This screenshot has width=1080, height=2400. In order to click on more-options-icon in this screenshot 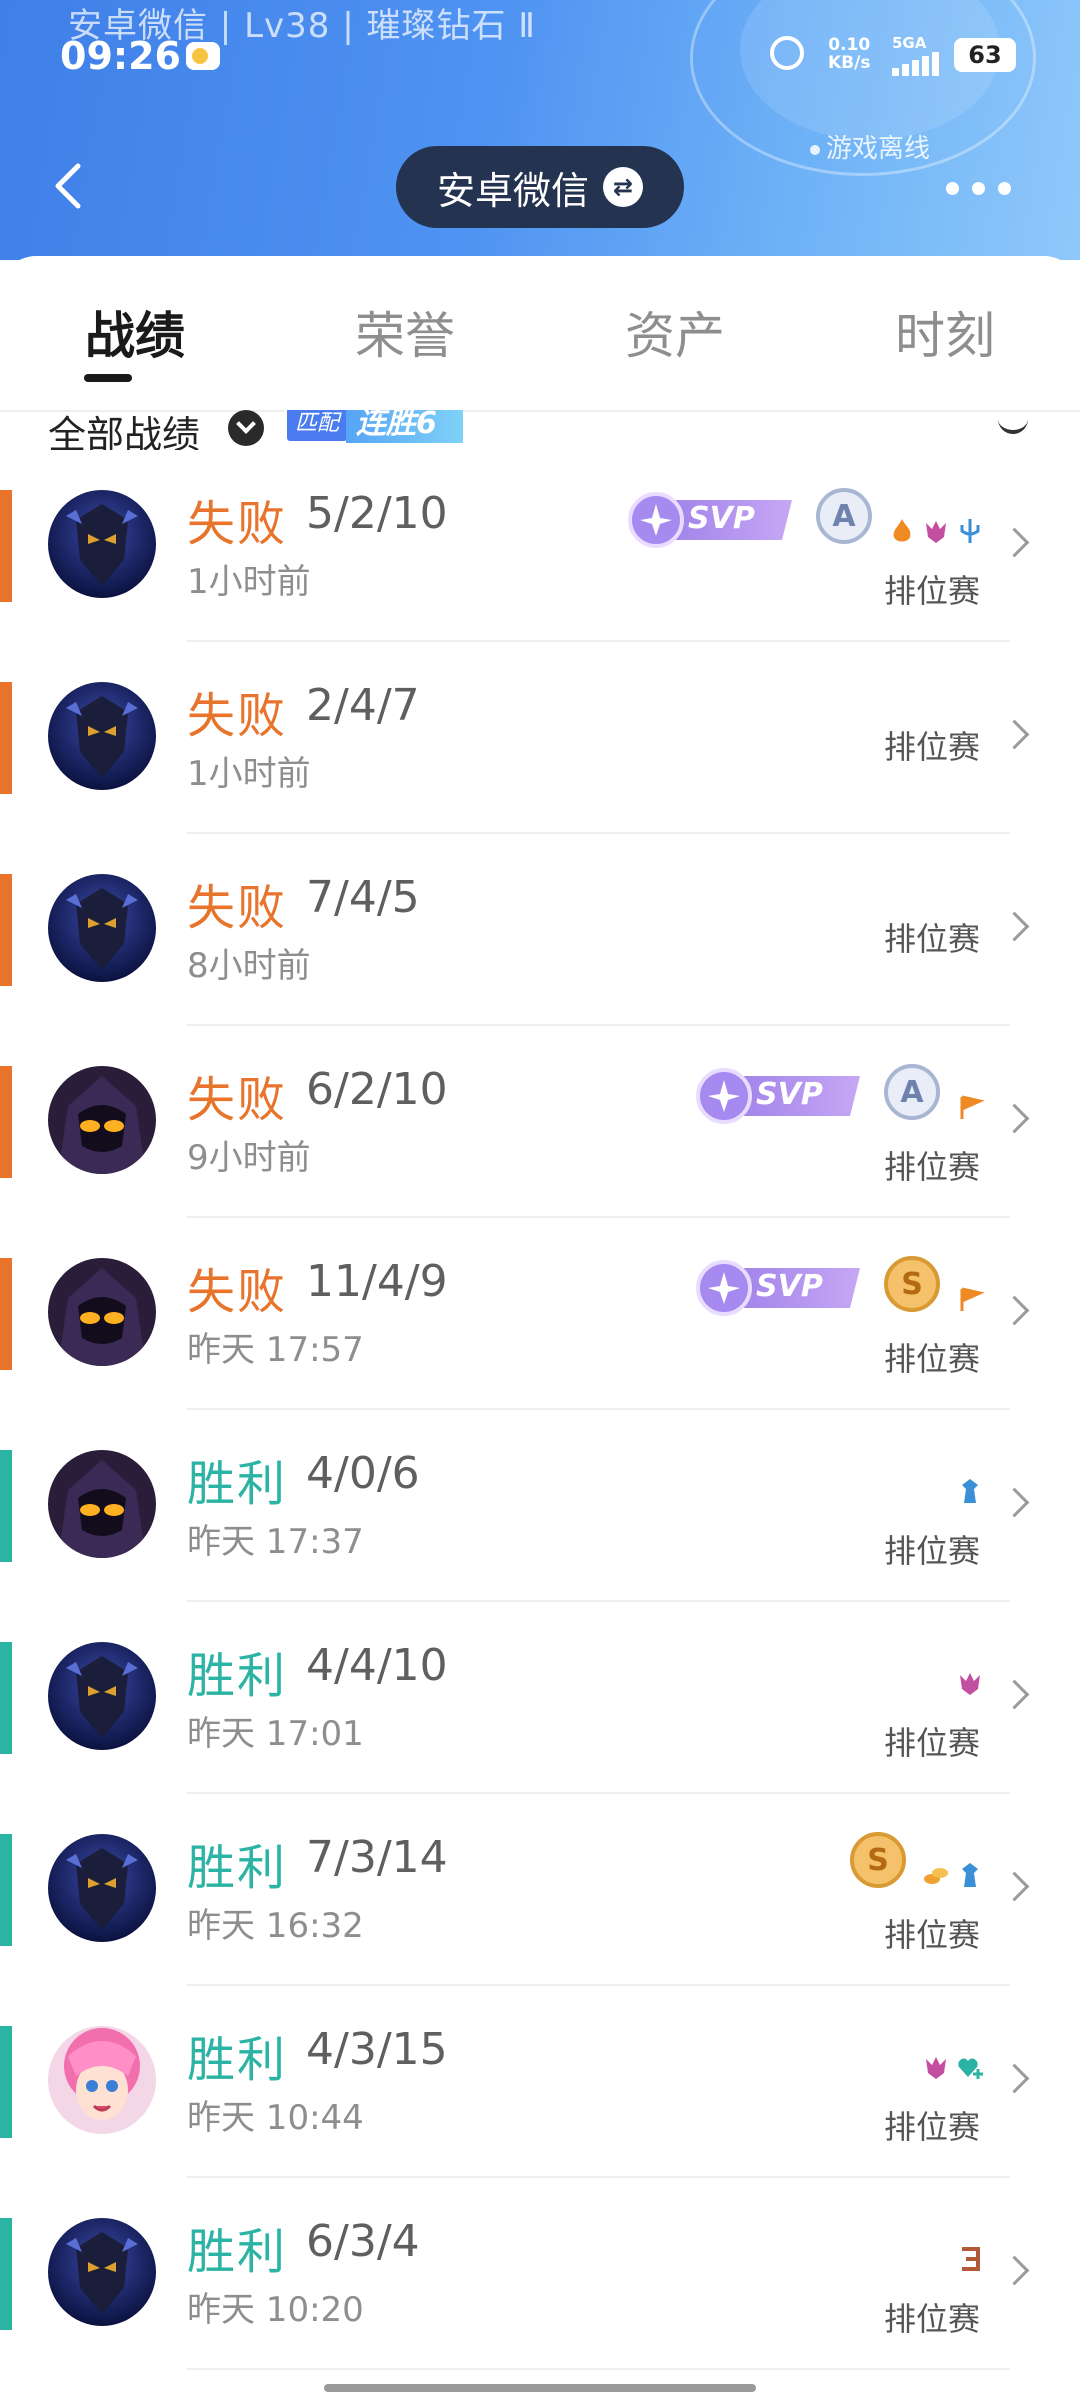, I will do `click(981, 188)`.